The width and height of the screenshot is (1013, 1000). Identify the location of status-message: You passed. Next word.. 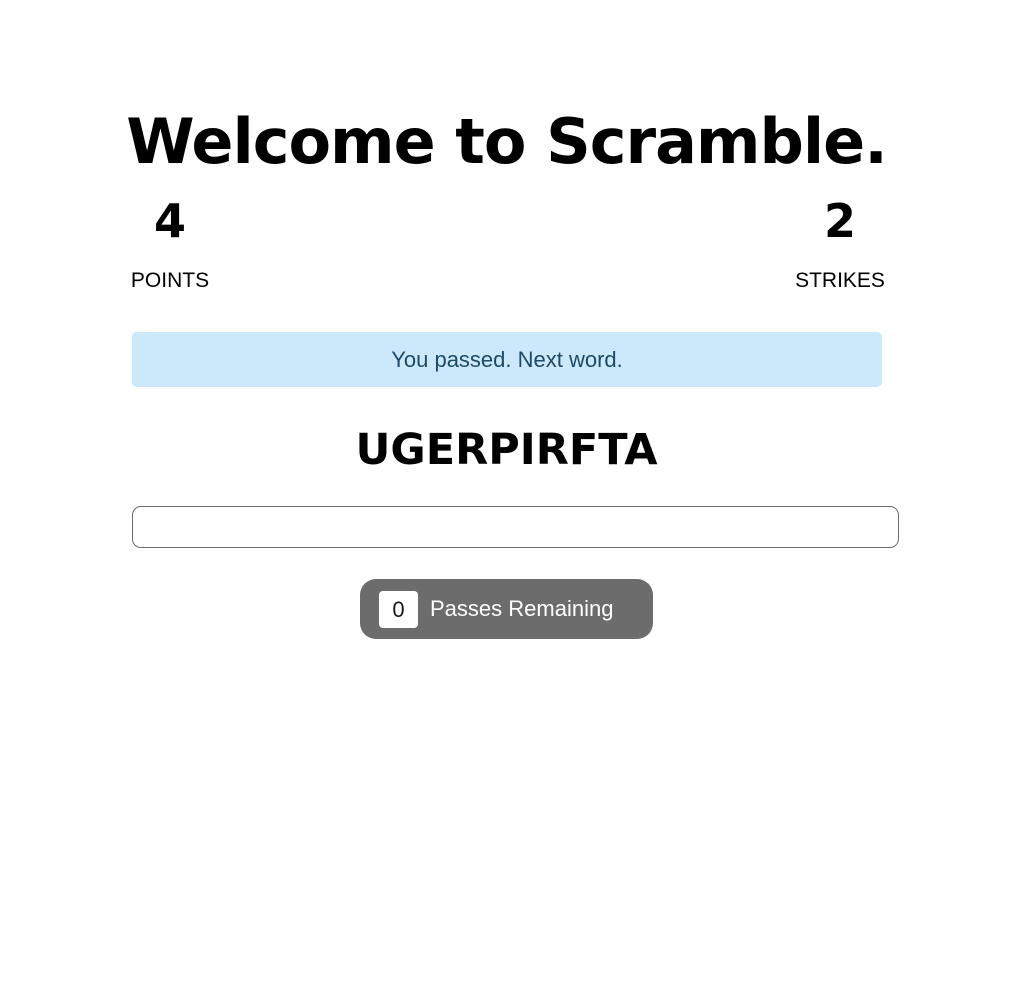
(507, 359).